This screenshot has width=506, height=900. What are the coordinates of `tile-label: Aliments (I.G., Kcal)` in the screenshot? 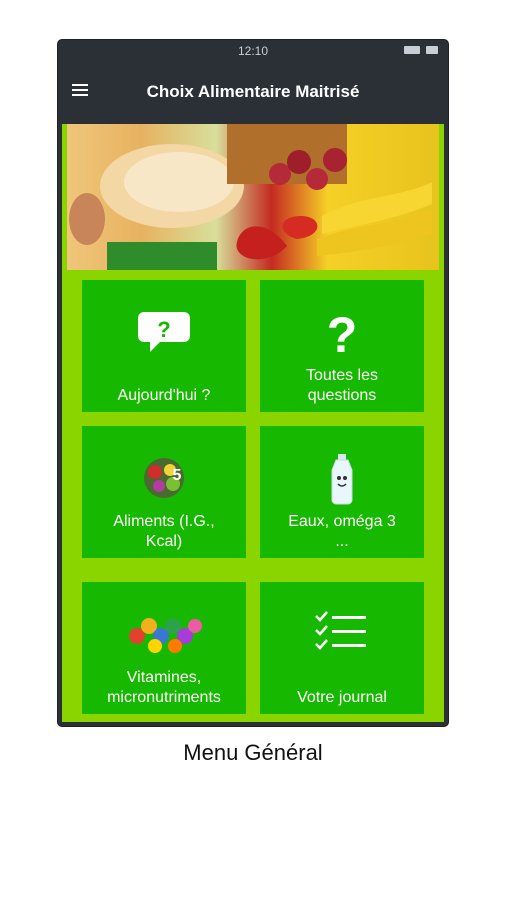 It's located at (164, 531).